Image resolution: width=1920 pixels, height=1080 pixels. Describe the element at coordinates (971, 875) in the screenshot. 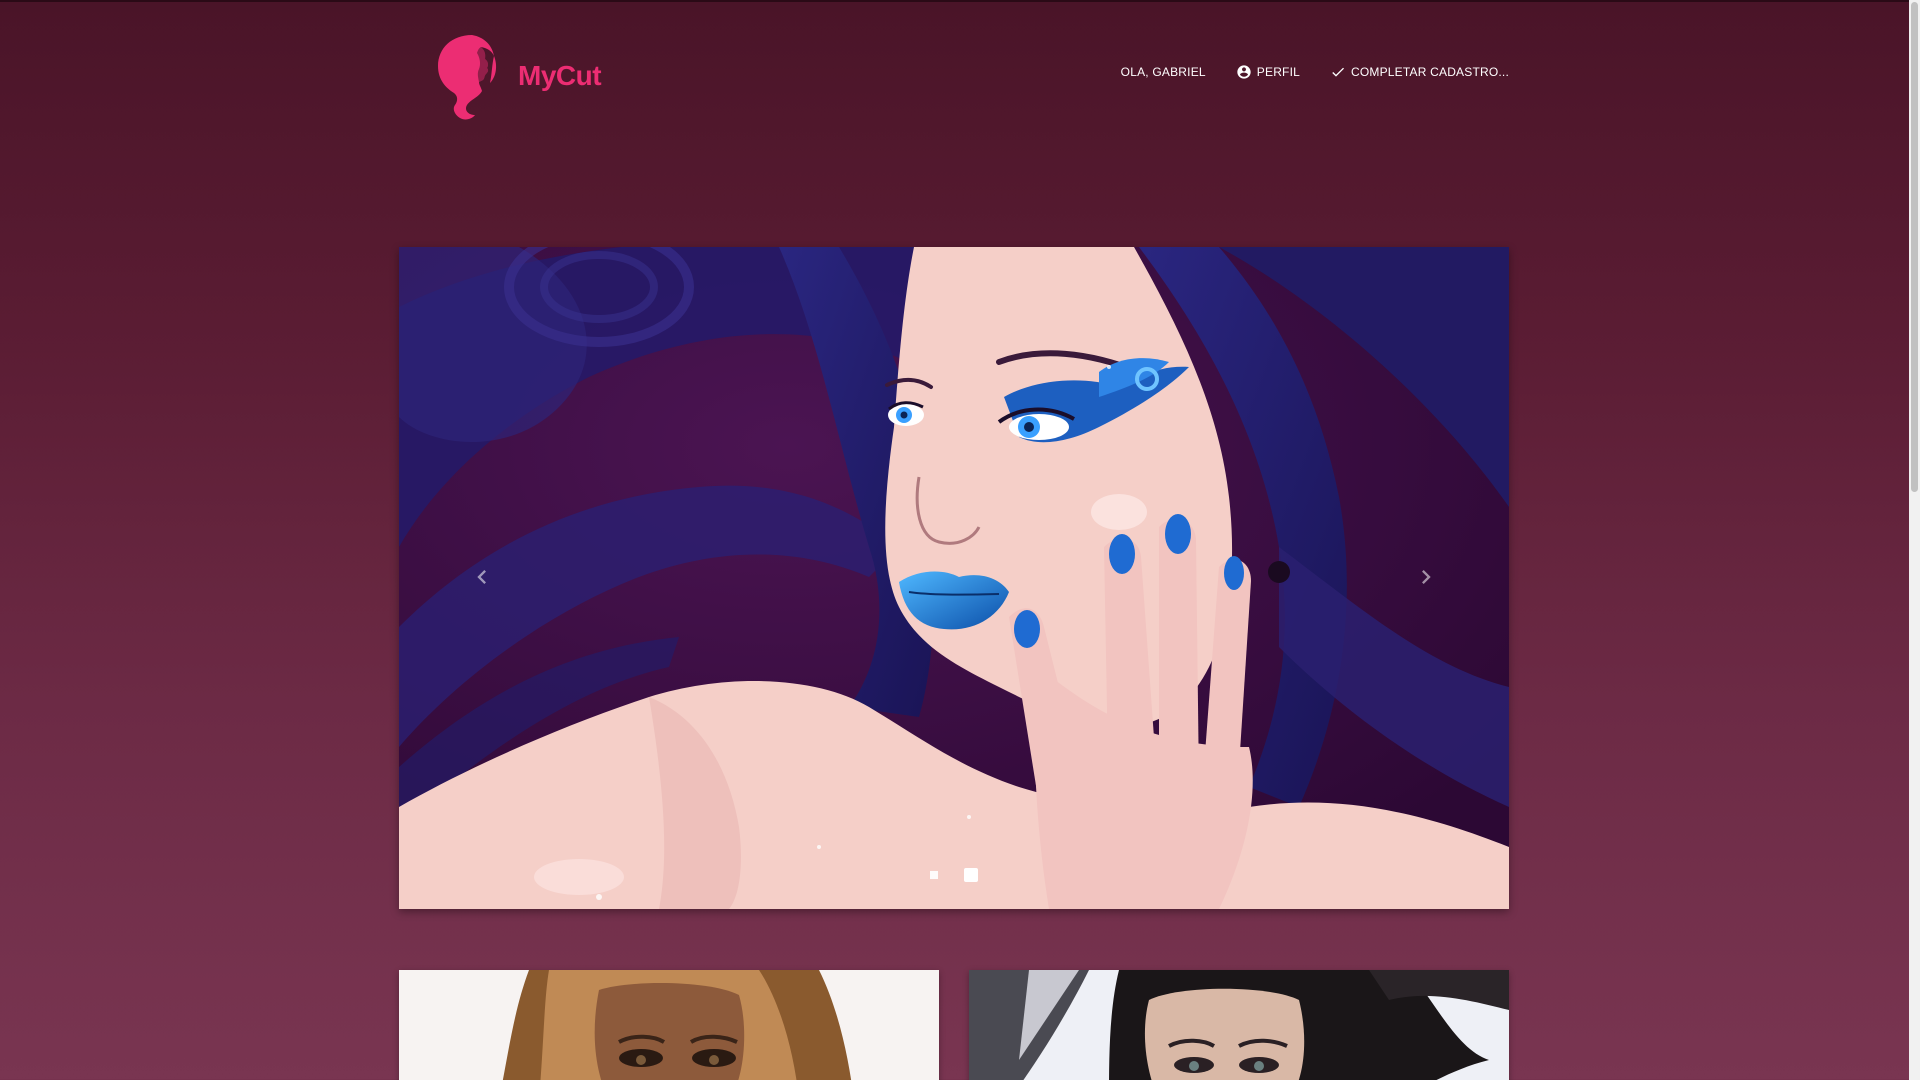

I see `carousel-indicator-active` at that location.